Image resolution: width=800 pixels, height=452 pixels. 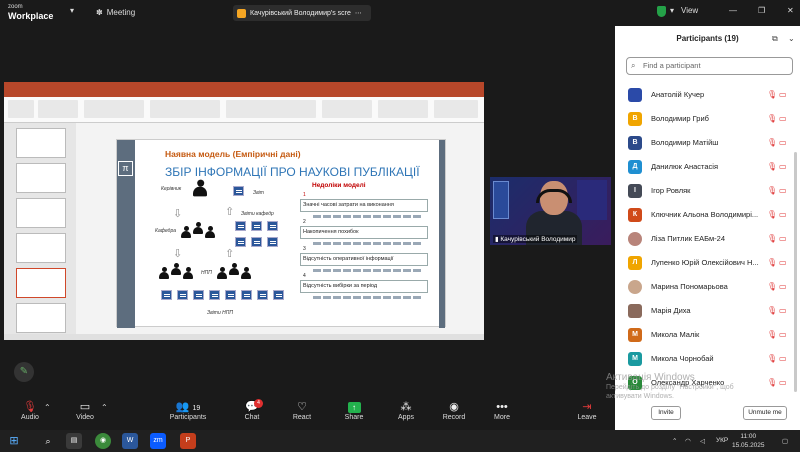 What do you see at coordinates (672, 10) in the screenshot?
I see `info-chevron-icon: ▾` at bounding box center [672, 10].